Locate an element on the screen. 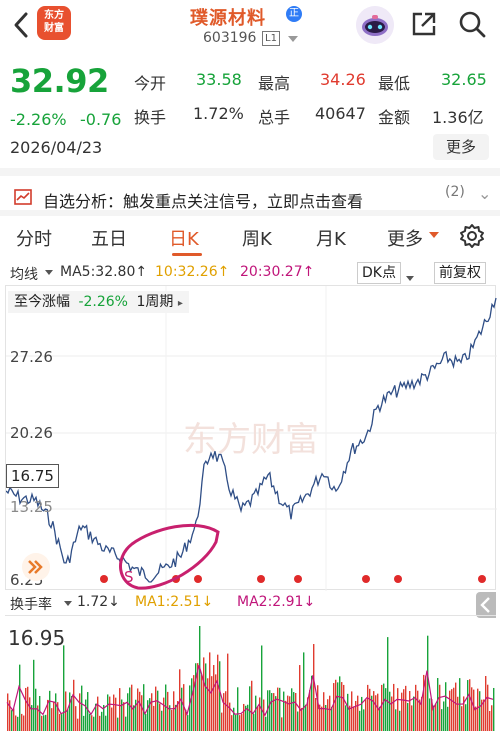 This screenshot has height=731, width=500. volume-ma1: MA1:2.51↓ is located at coordinates (174, 602).